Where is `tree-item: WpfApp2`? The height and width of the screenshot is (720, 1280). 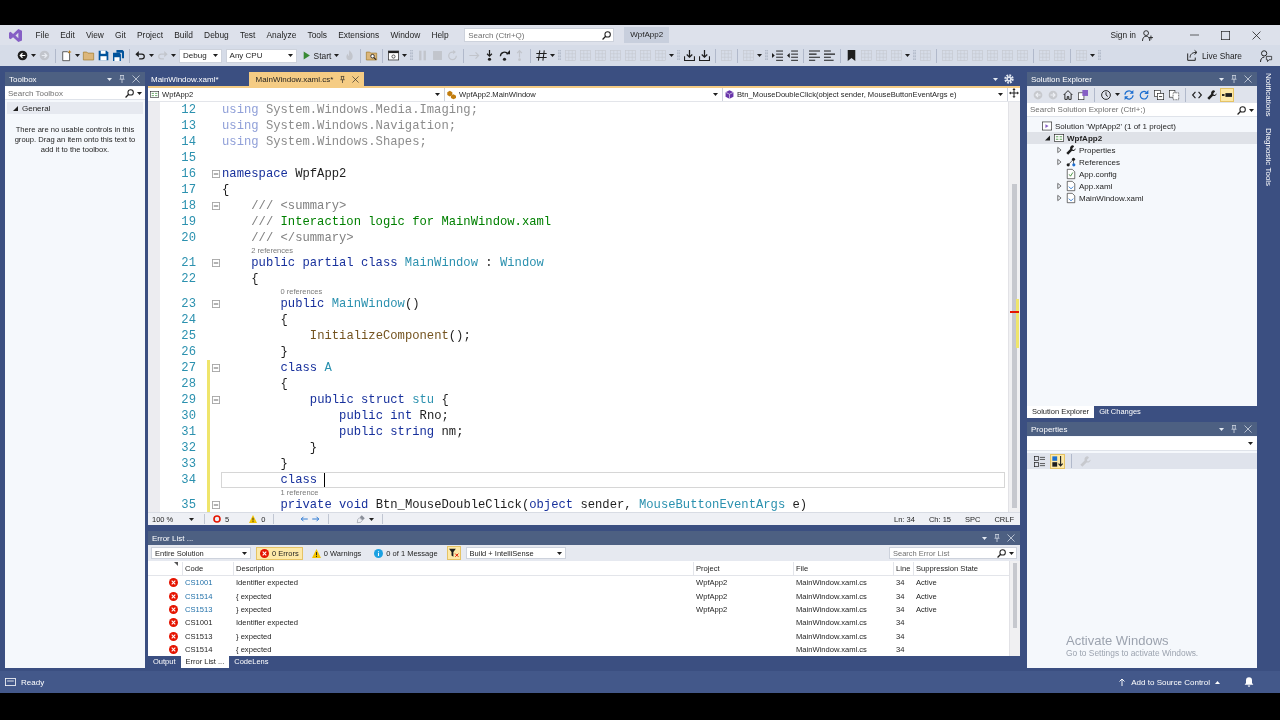 tree-item: WpfApp2 is located at coordinates (1142, 138).